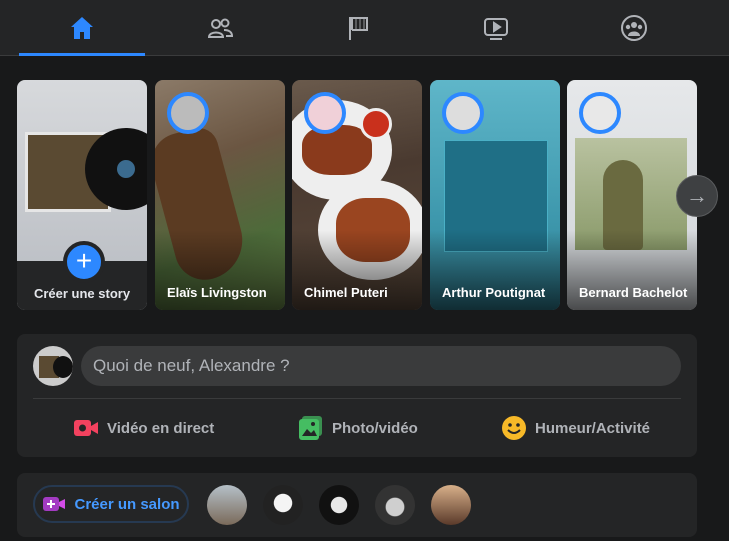  I want to click on top-navigation, so click(364, 28).